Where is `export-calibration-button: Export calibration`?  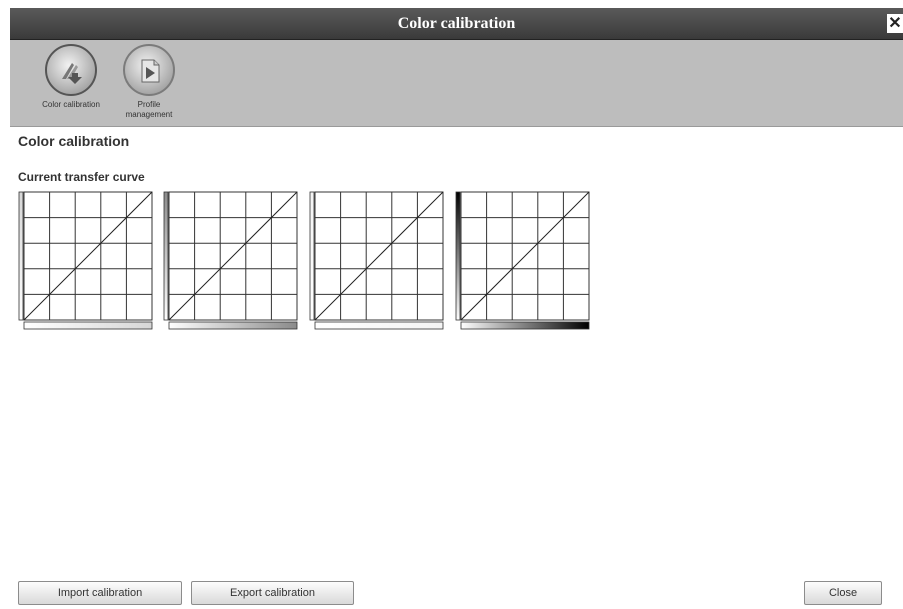
export-calibration-button: Export calibration is located at coordinates (272, 593).